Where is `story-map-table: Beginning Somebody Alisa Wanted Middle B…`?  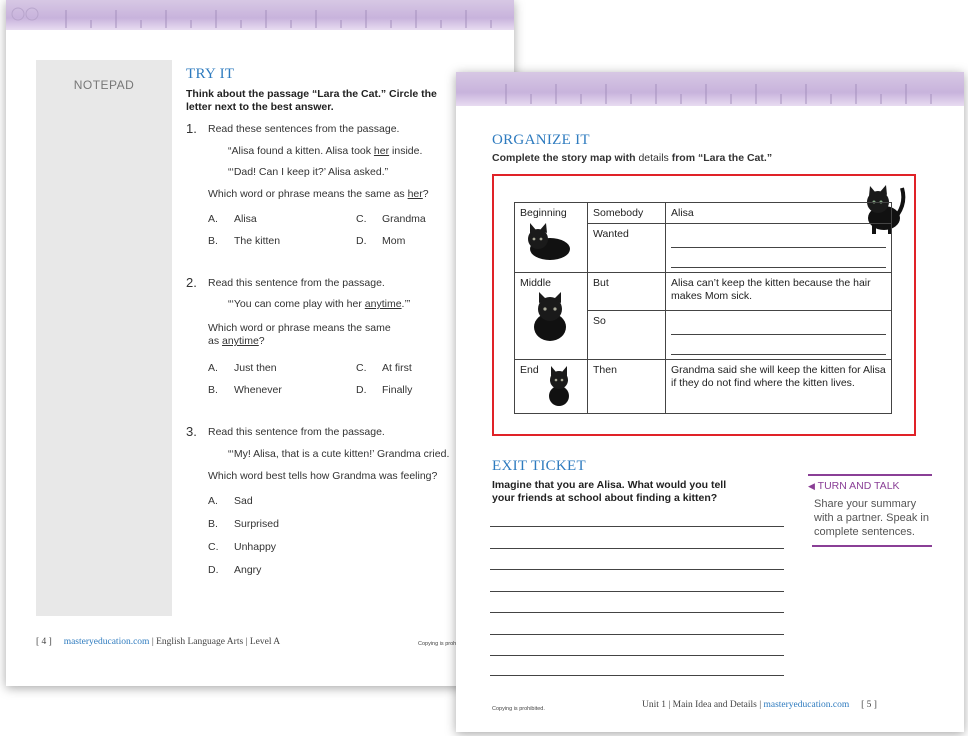
story-map-table: Beginning Somebody Alisa Wanted Middle B… is located at coordinates (703, 308).